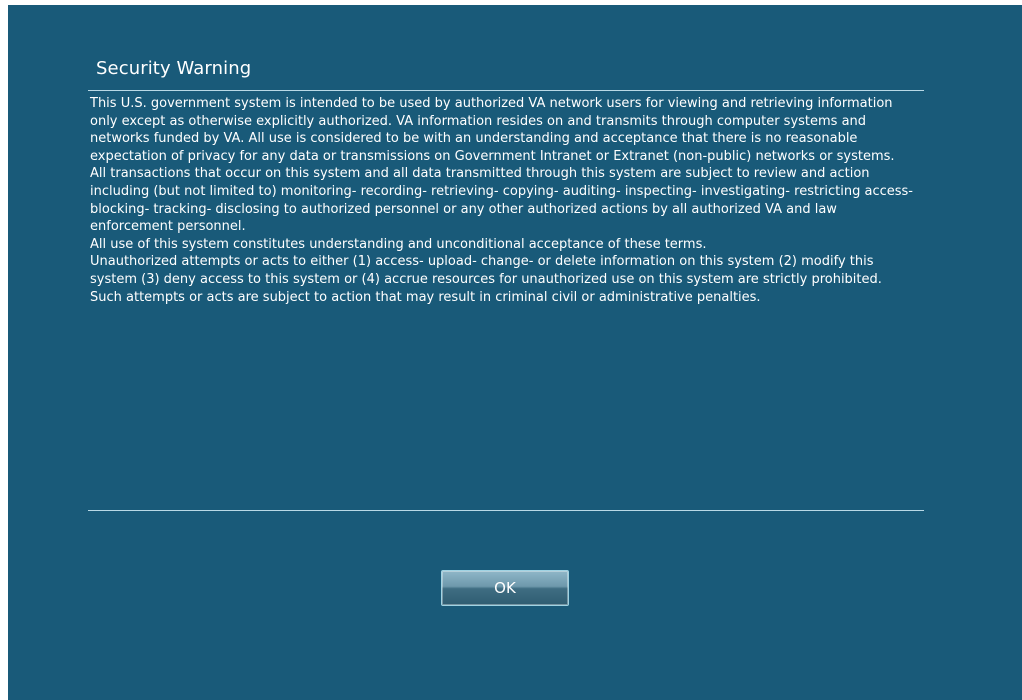 This screenshot has height=700, width=1022. What do you see at coordinates (174, 68) in the screenshot?
I see `dialog-title: Security Warning` at bounding box center [174, 68].